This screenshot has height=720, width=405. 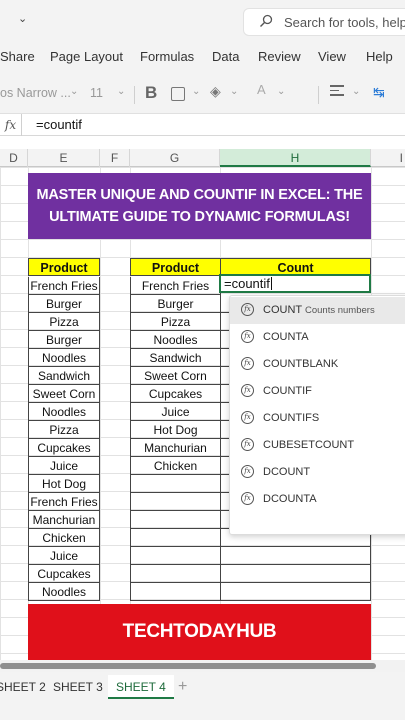 I want to click on search-icon, so click(x=266, y=20).